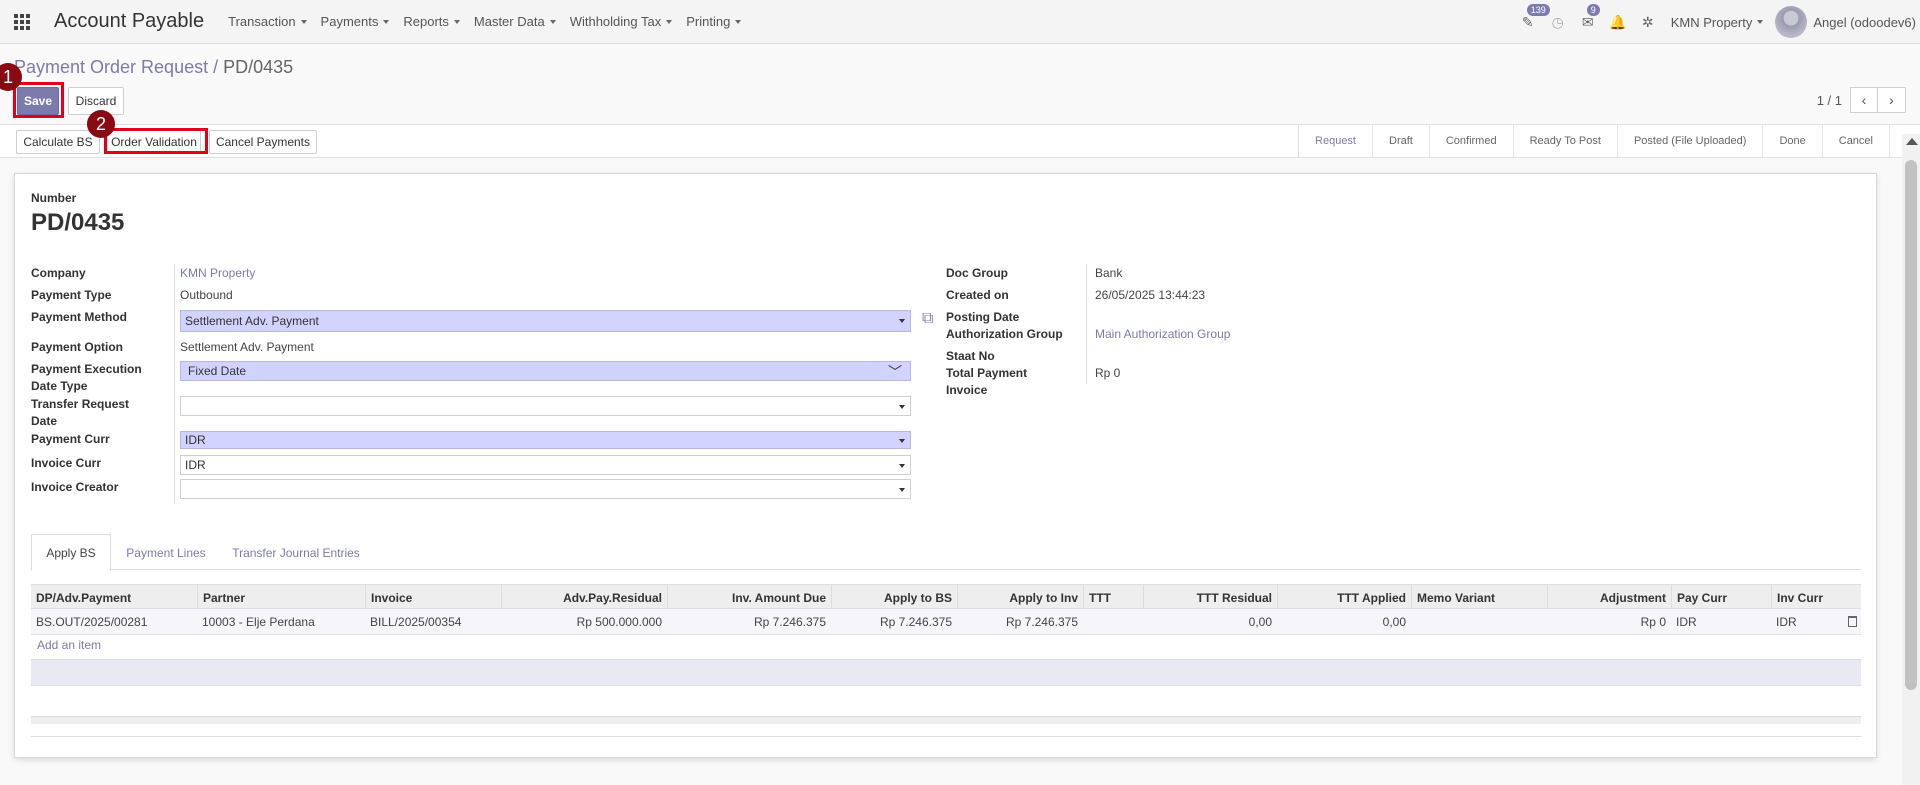 This screenshot has height=785, width=1920. Describe the element at coordinates (619, 622) in the screenshot. I see `cell-adv-pay-residual: Rp 500.000.000` at that location.